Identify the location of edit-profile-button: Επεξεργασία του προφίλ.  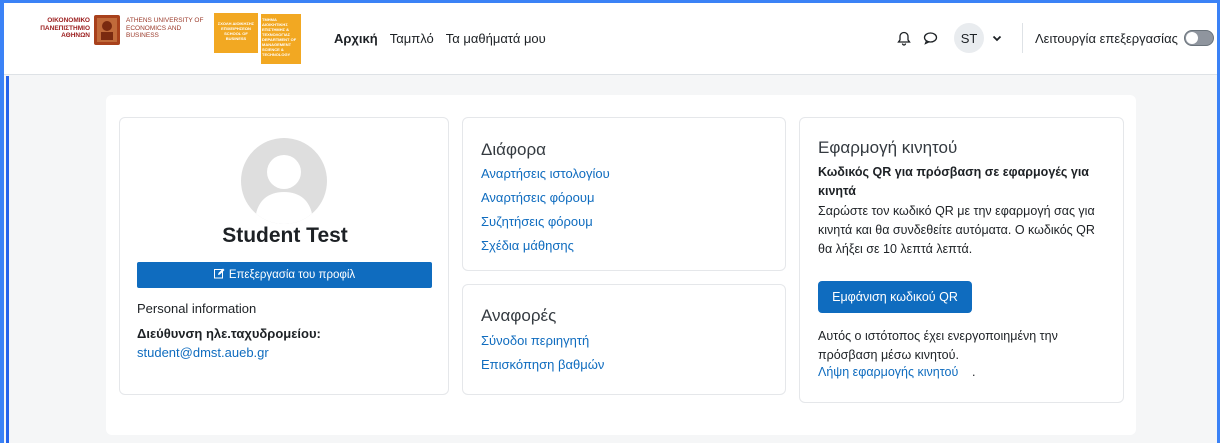
(284, 275).